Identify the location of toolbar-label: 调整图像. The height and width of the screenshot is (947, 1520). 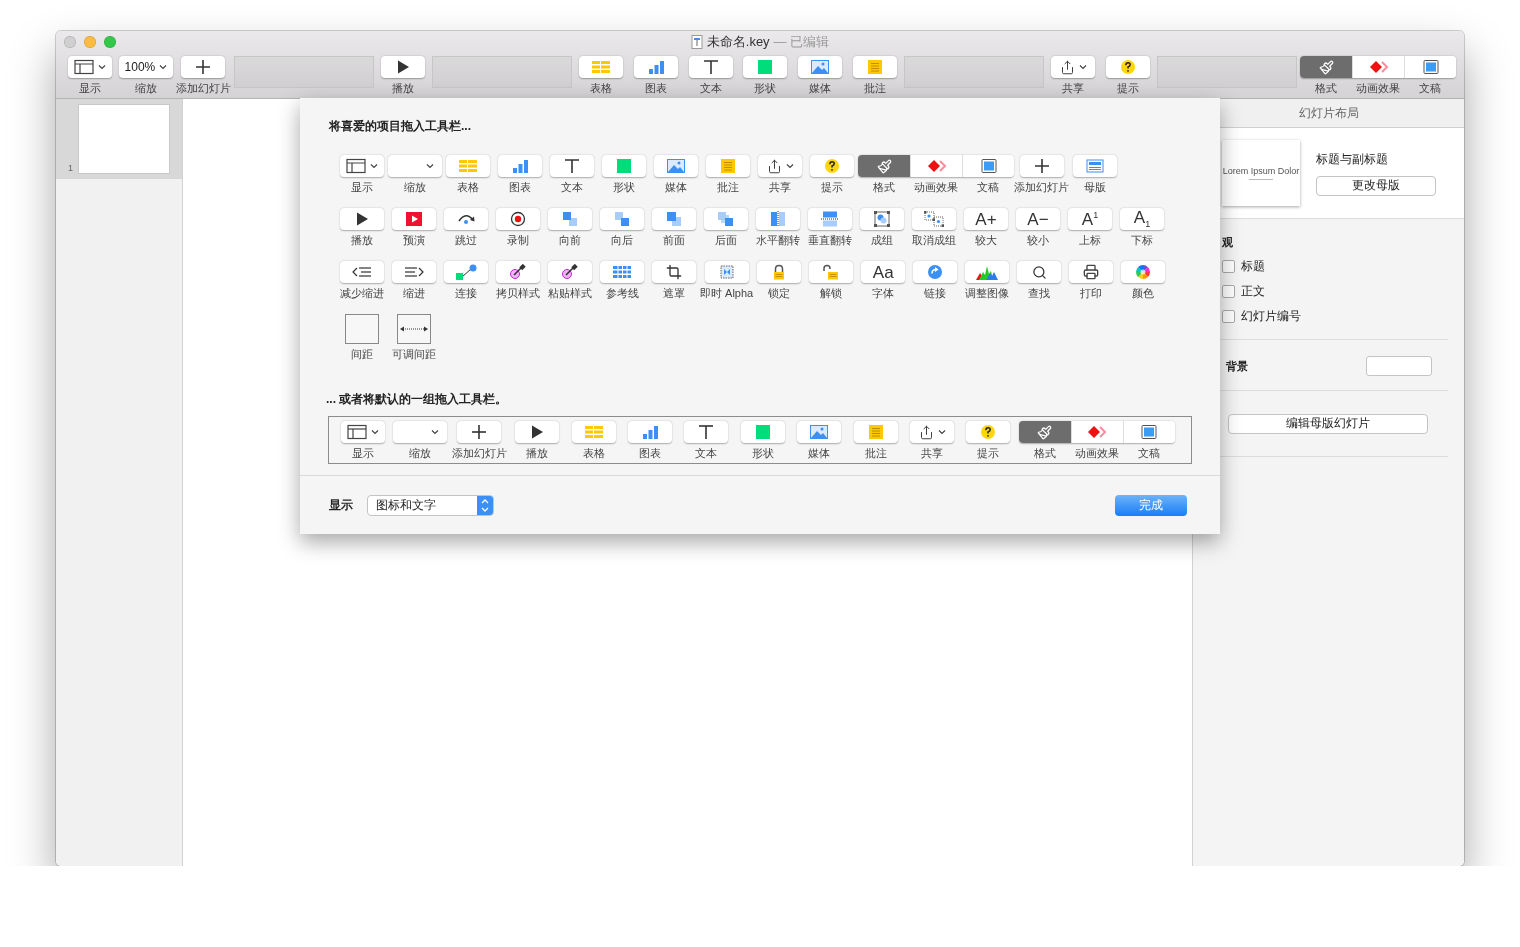
(987, 293).